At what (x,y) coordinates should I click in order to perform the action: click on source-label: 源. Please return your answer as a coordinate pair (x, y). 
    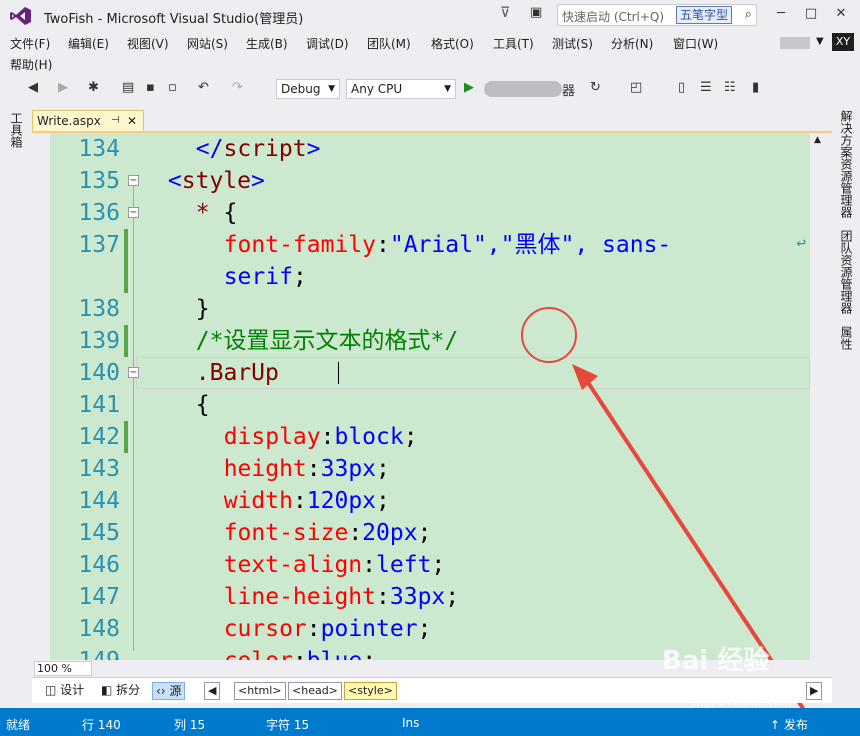
    Looking at the image, I should click on (175, 691).